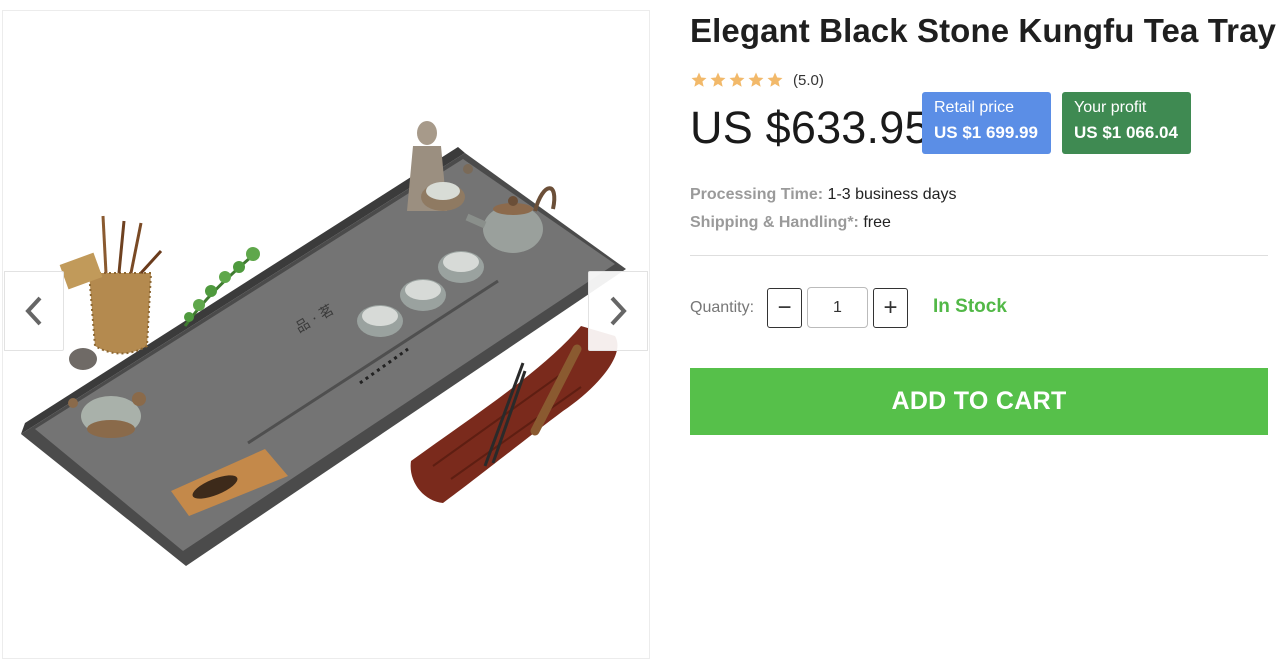  I want to click on retail-price-label: Retail price, so click(974, 107).